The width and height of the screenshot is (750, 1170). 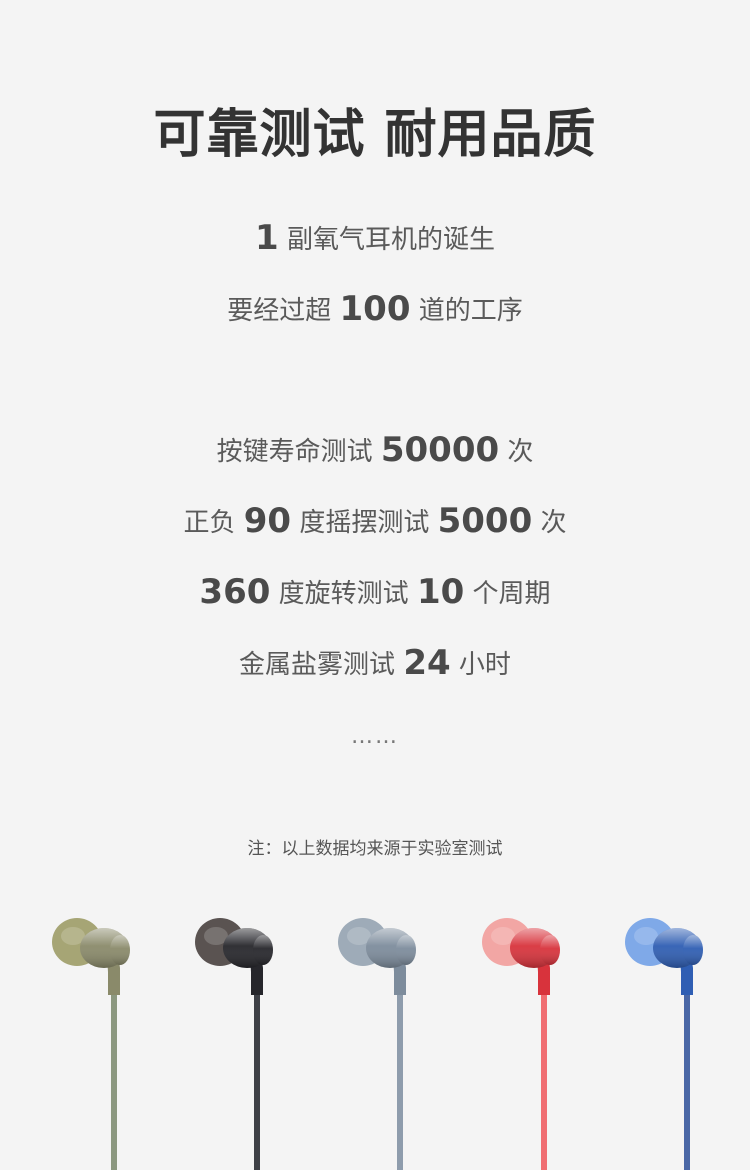 I want to click on test-label: 度旋转测试, so click(x=343, y=594).